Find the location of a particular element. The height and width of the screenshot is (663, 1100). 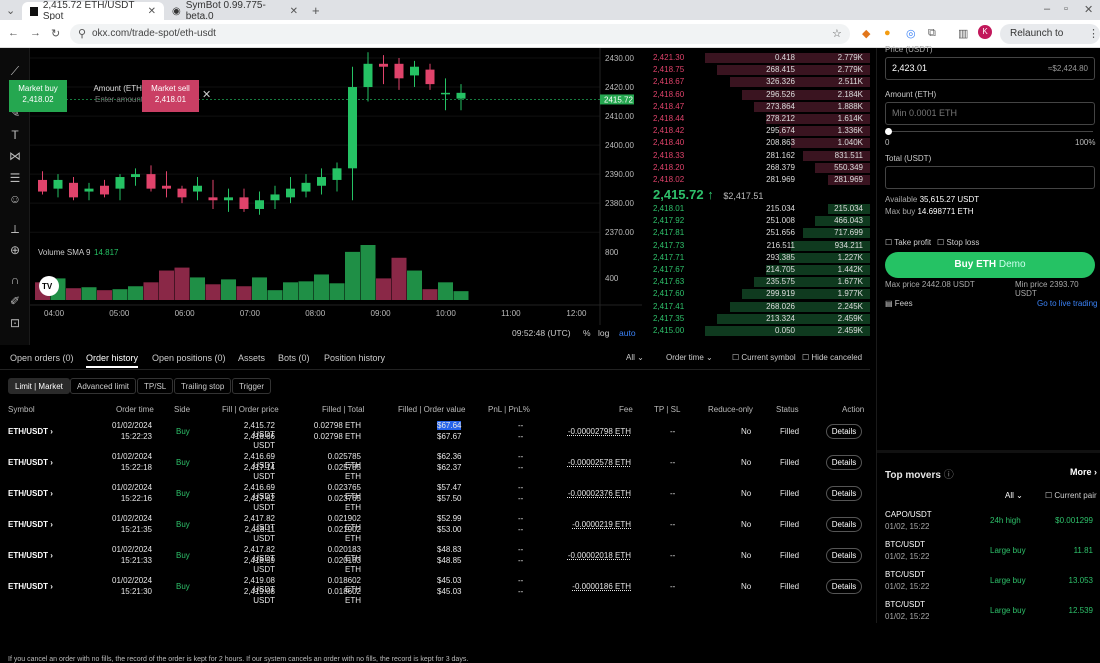

ask-row: 2,418.33 281.162 831.511 is located at coordinates (757, 156).